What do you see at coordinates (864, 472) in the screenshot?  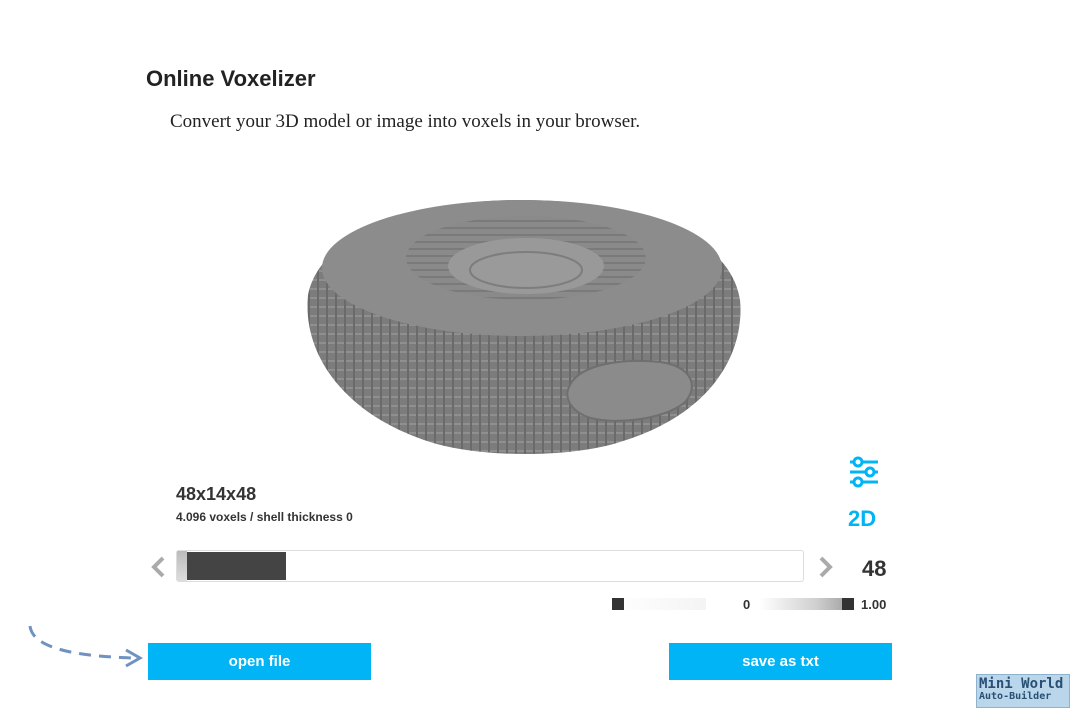 I see `sliders-icon` at bounding box center [864, 472].